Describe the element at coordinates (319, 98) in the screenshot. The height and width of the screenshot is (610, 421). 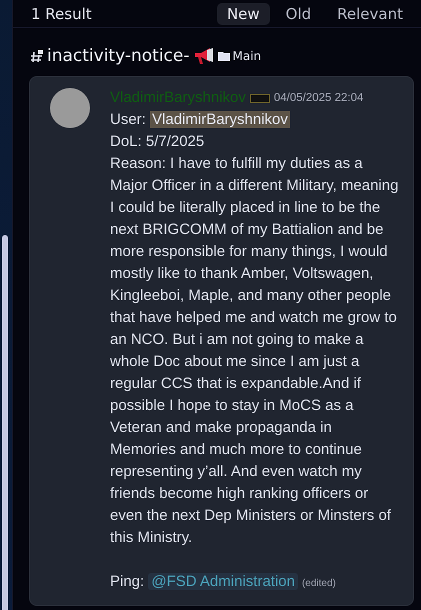
I see `timestamp: 04/05/2025 22:04` at that location.